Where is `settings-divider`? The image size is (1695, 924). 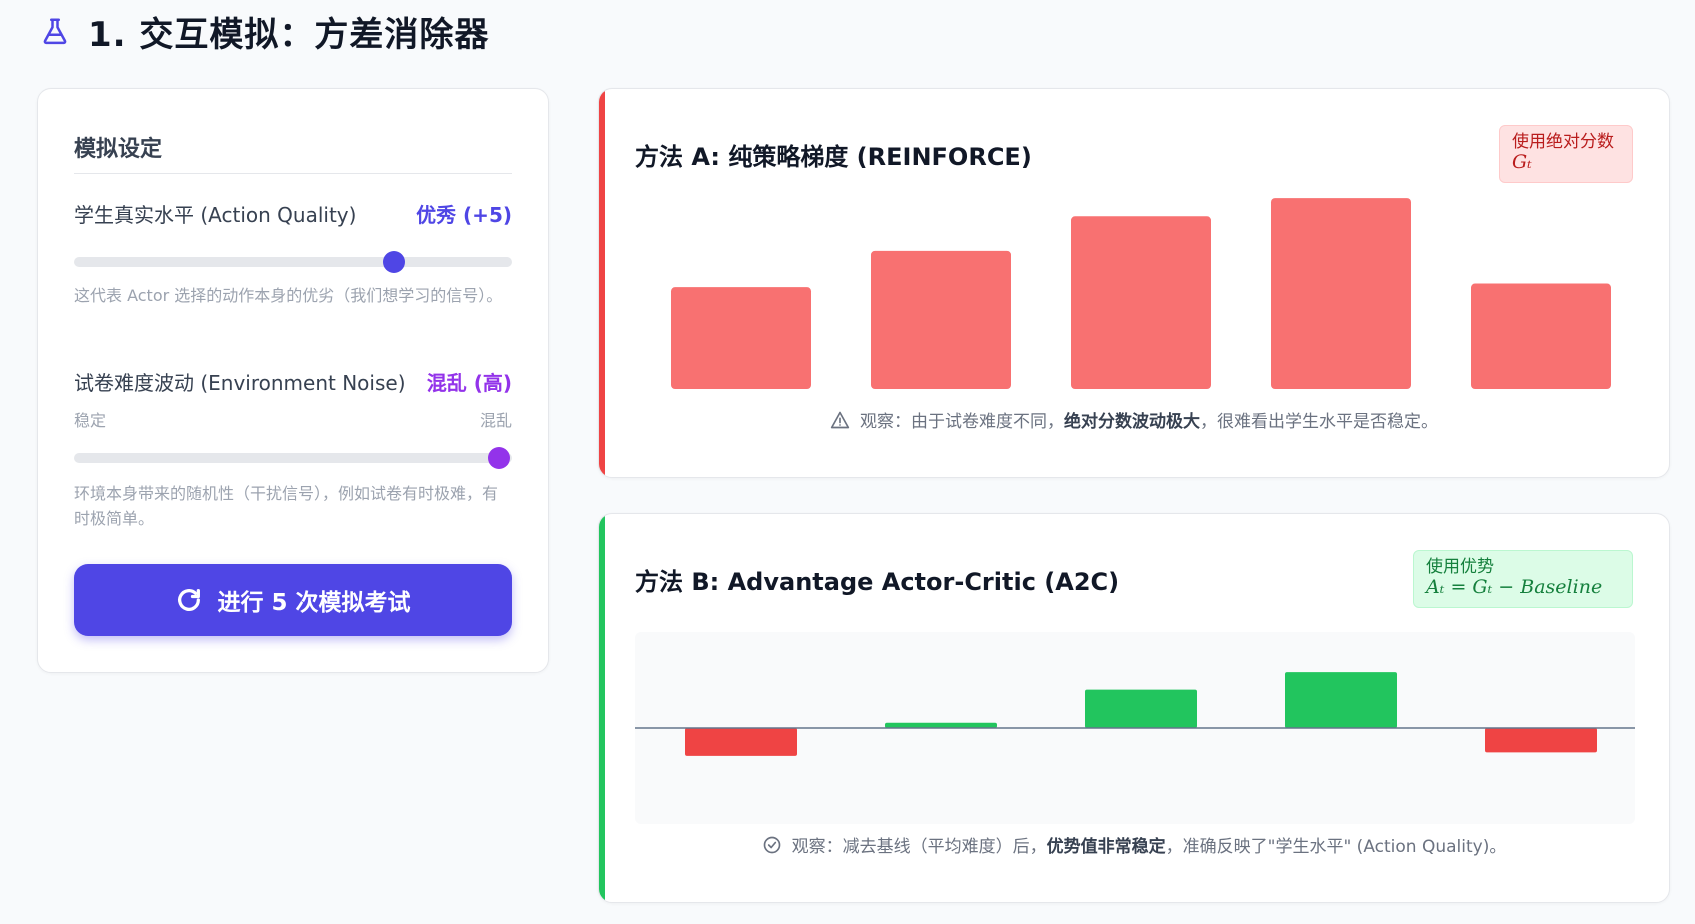 settings-divider is located at coordinates (293, 173).